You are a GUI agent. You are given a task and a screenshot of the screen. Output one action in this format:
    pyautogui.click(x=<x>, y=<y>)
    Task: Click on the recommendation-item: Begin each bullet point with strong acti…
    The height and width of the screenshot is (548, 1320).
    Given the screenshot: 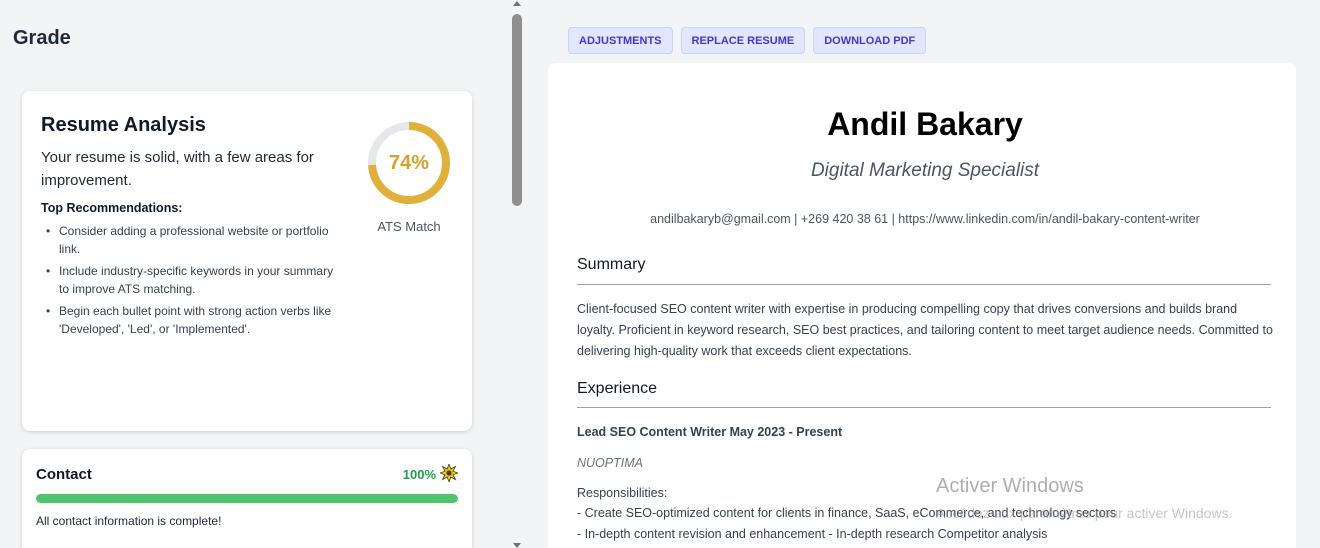 What is the action you would take?
    pyautogui.click(x=196, y=320)
    